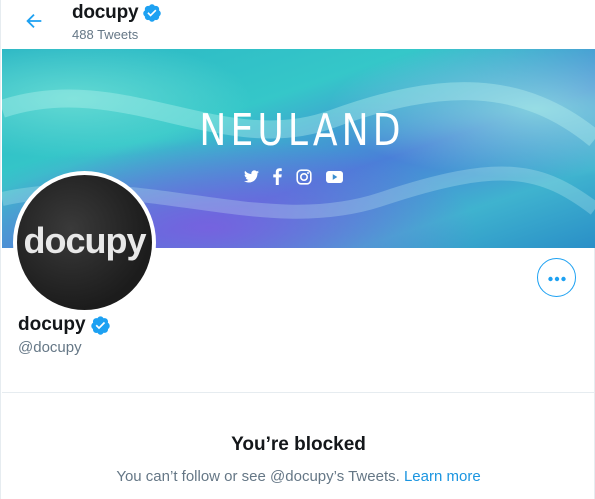  What do you see at coordinates (52, 324) in the screenshot?
I see `profile-name: docupy` at bounding box center [52, 324].